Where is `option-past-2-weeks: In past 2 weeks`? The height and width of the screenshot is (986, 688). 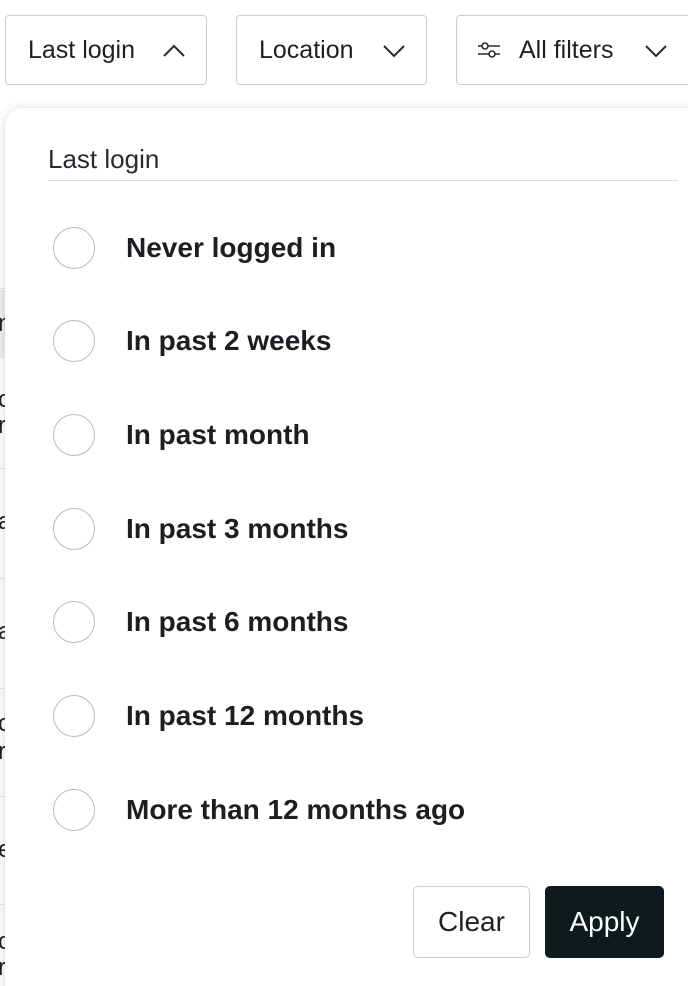
option-past-2-weeks: In past 2 weeks is located at coordinates (192, 341).